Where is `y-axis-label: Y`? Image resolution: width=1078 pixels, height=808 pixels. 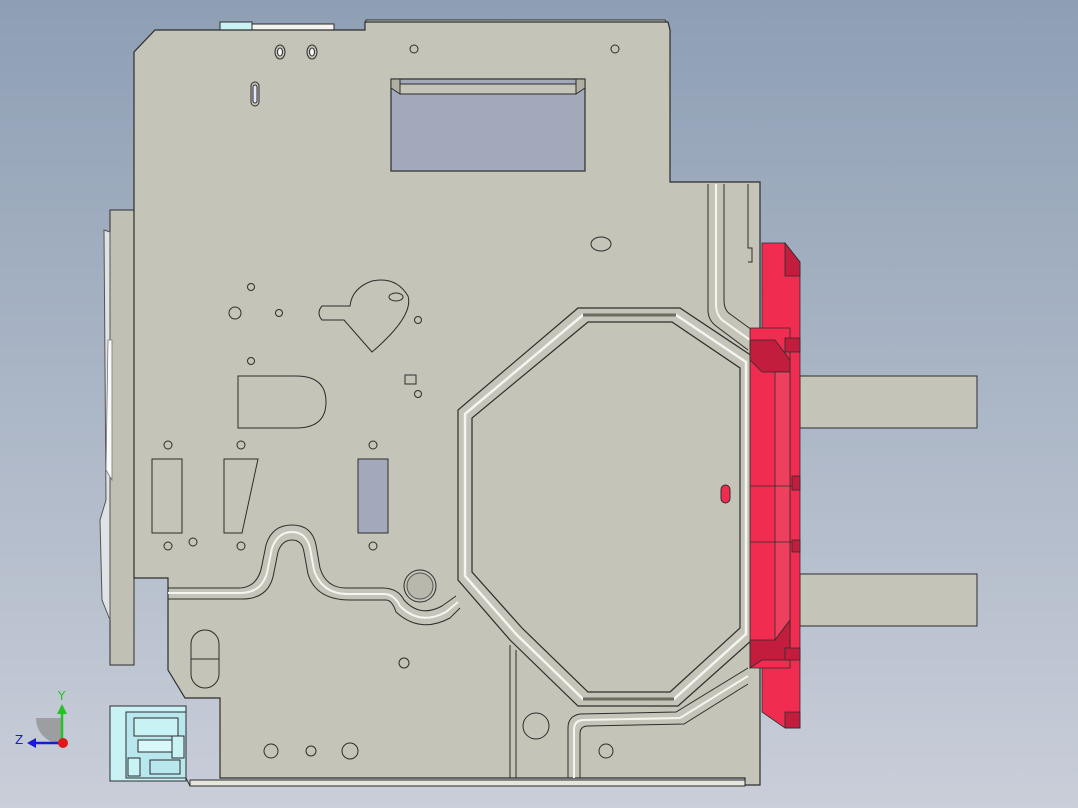
y-axis-label: Y is located at coordinates (61, 696).